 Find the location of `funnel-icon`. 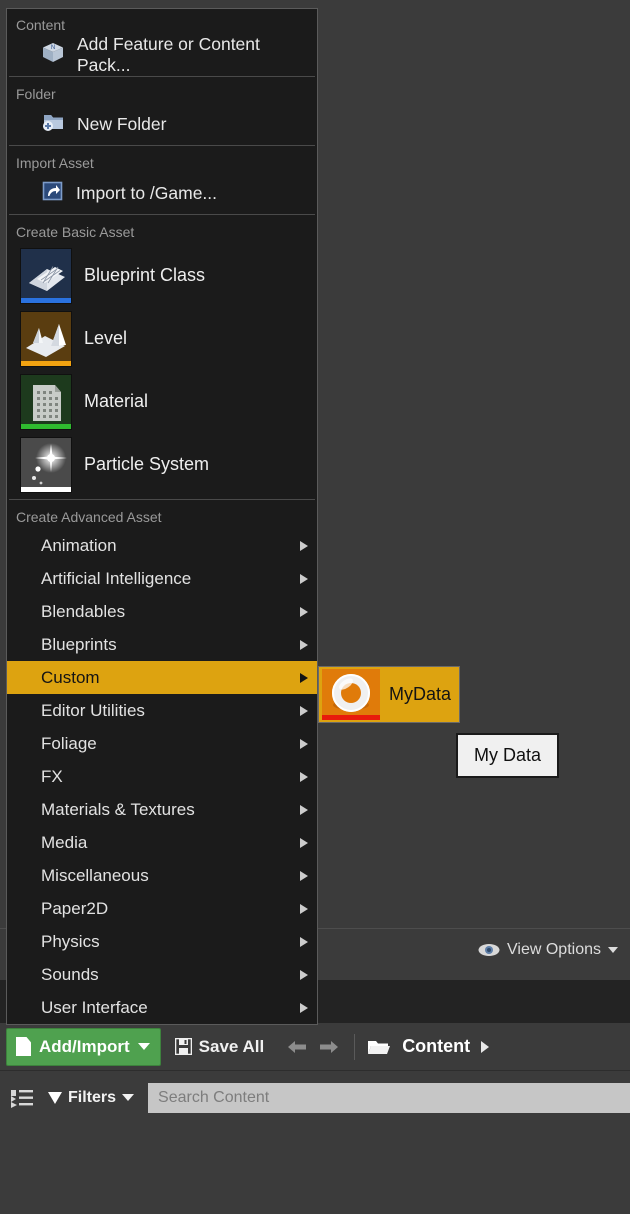

funnel-icon is located at coordinates (55, 1097).